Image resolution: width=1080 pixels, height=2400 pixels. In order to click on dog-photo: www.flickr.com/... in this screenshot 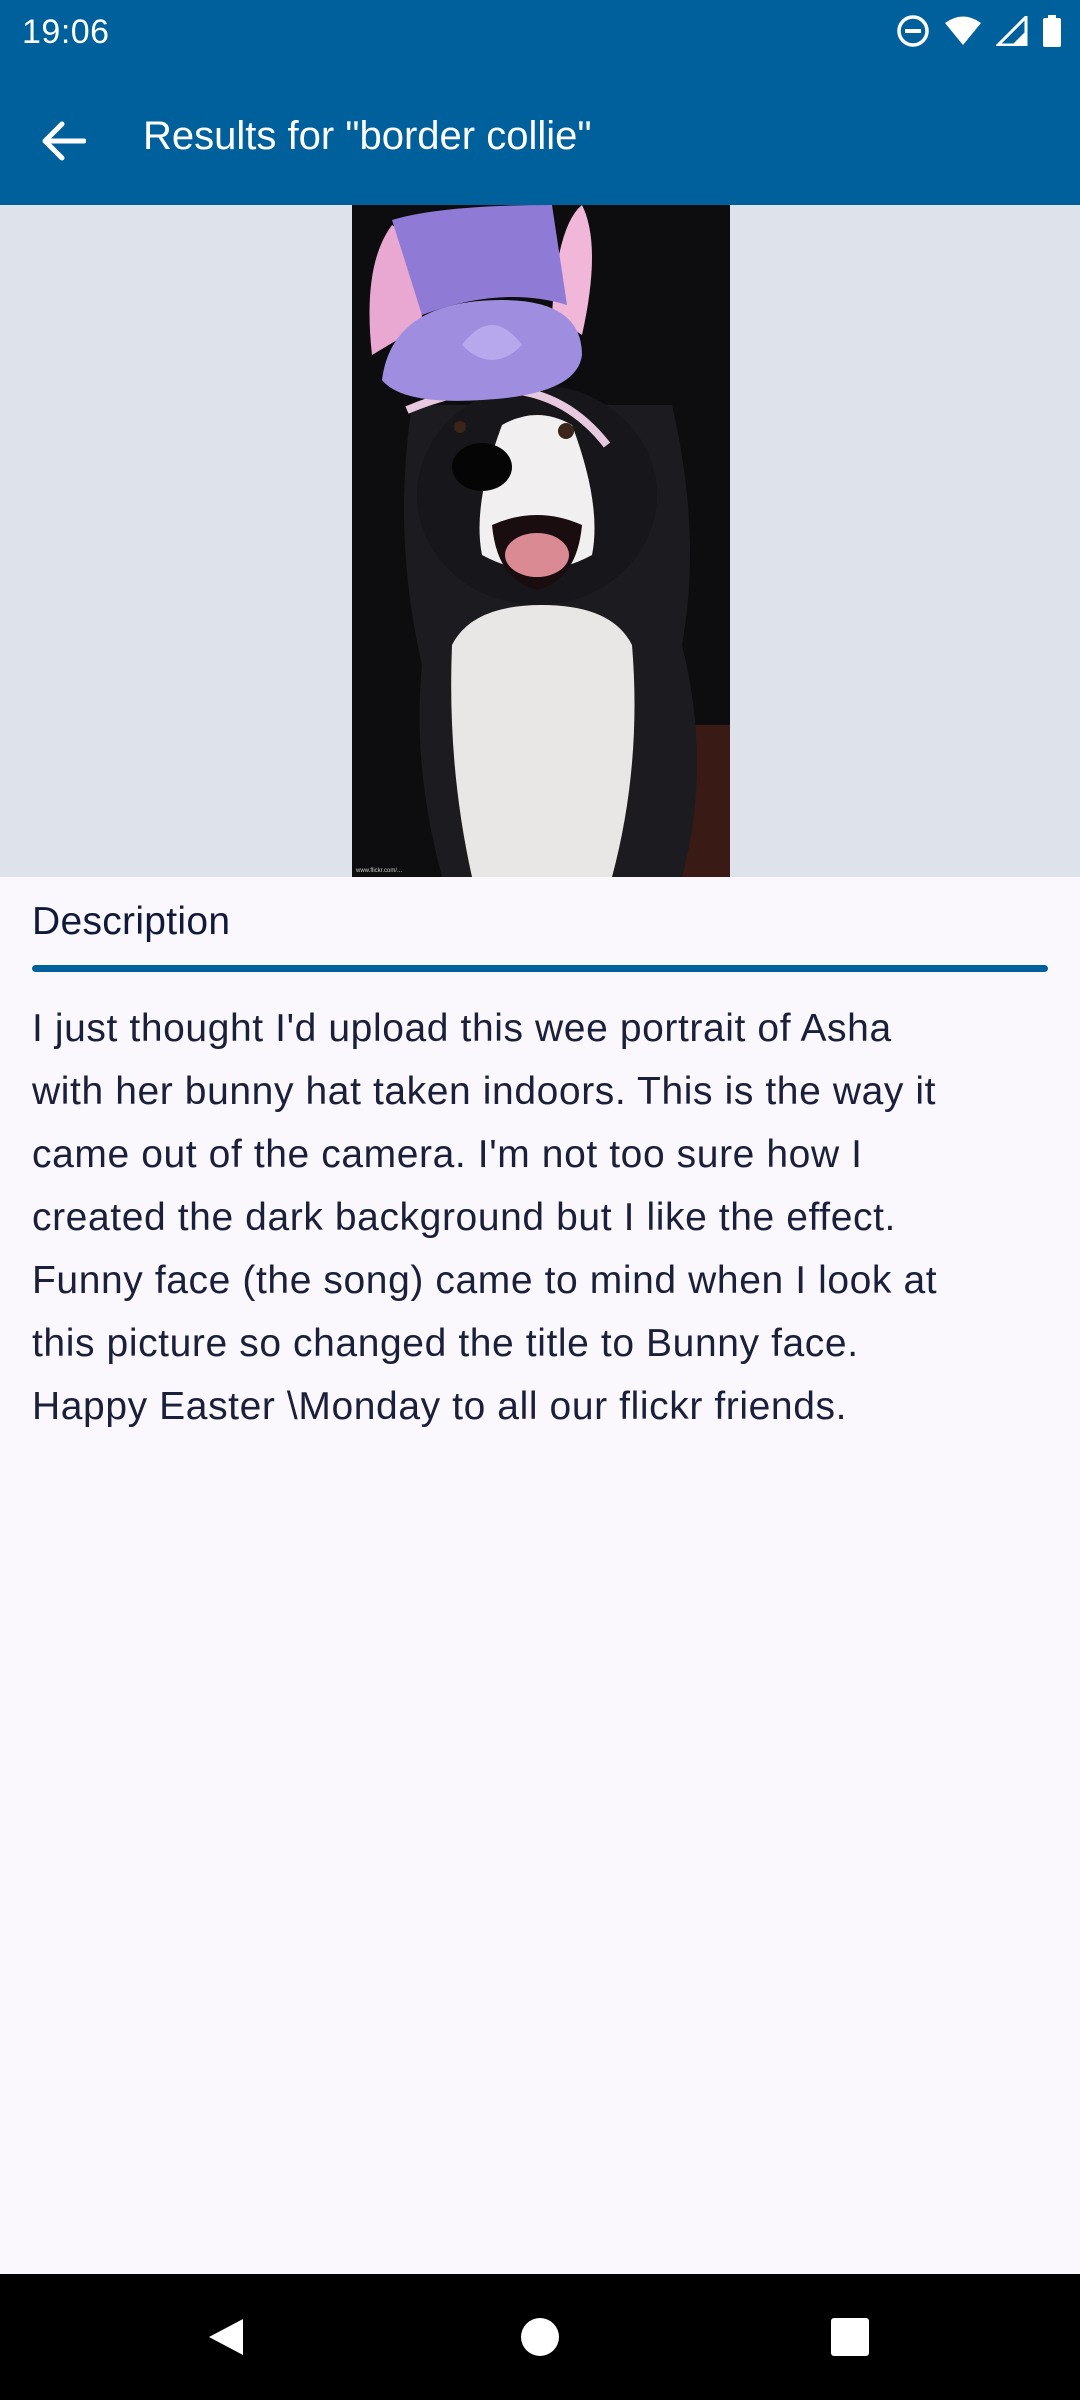, I will do `click(541, 541)`.